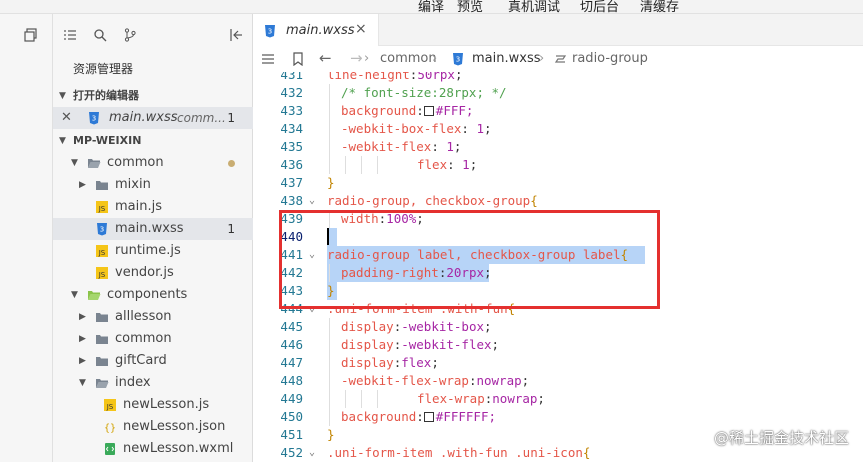 Image resolution: width=863 pixels, height=462 pixels. What do you see at coordinates (110, 449) in the screenshot?
I see `wxml-file-icon` at bounding box center [110, 449].